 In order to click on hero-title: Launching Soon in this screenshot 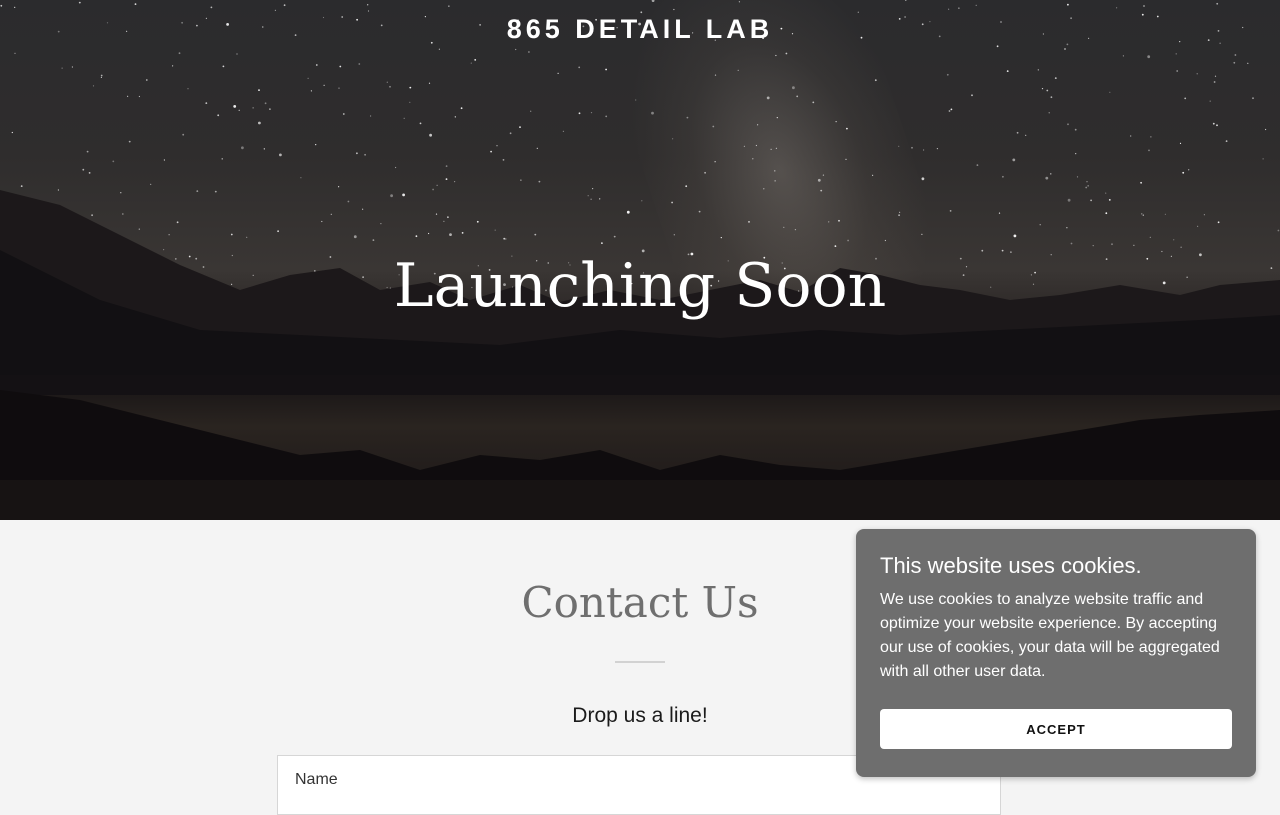, I will do `click(640, 286)`.